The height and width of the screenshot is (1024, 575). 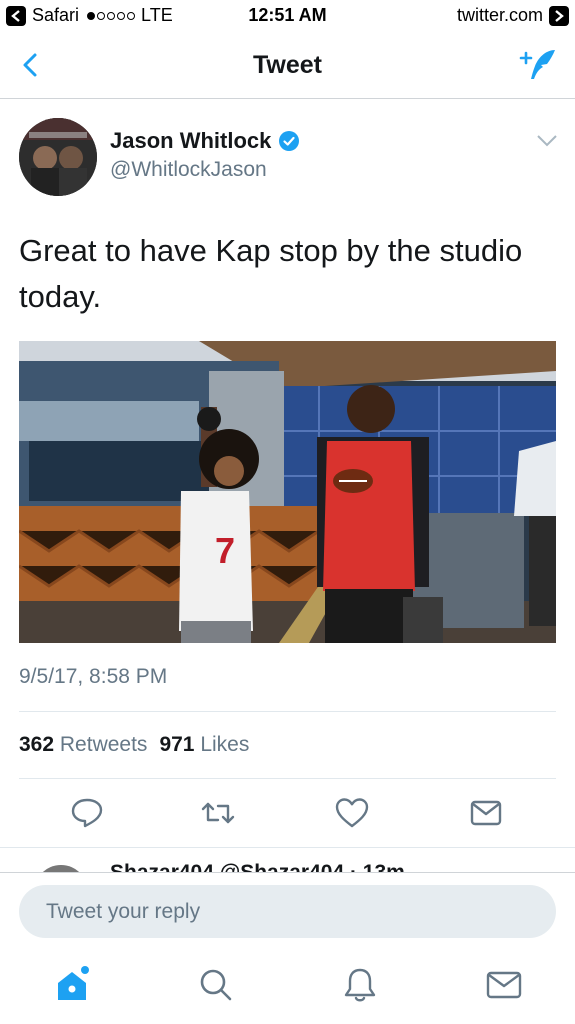 I want to click on likes-count: 971, so click(x=177, y=744).